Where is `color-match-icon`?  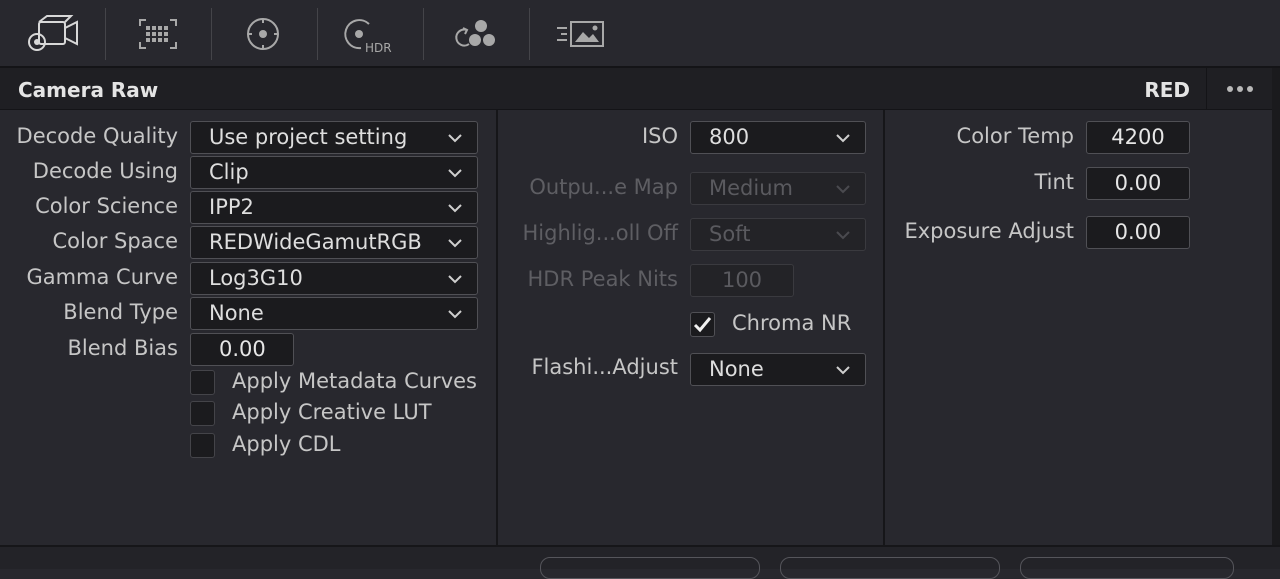 color-match-icon is located at coordinates (158, 34).